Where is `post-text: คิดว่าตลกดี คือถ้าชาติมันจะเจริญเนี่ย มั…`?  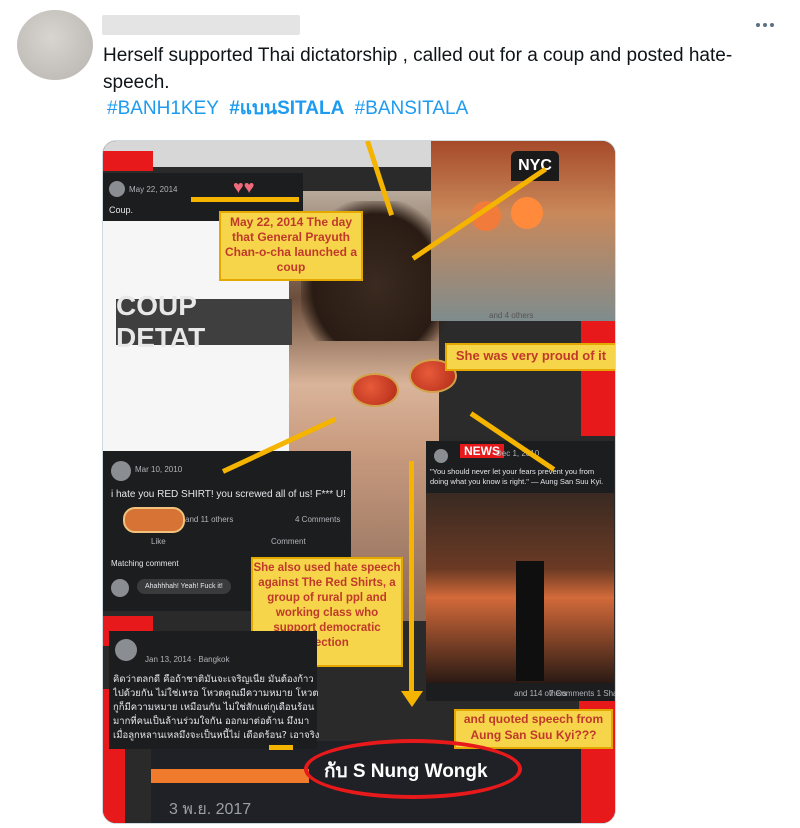 post-text: คิดว่าตลกดี คือถ้าชาติมันจะเจริญเนี่ย มั… is located at coordinates (216, 707).